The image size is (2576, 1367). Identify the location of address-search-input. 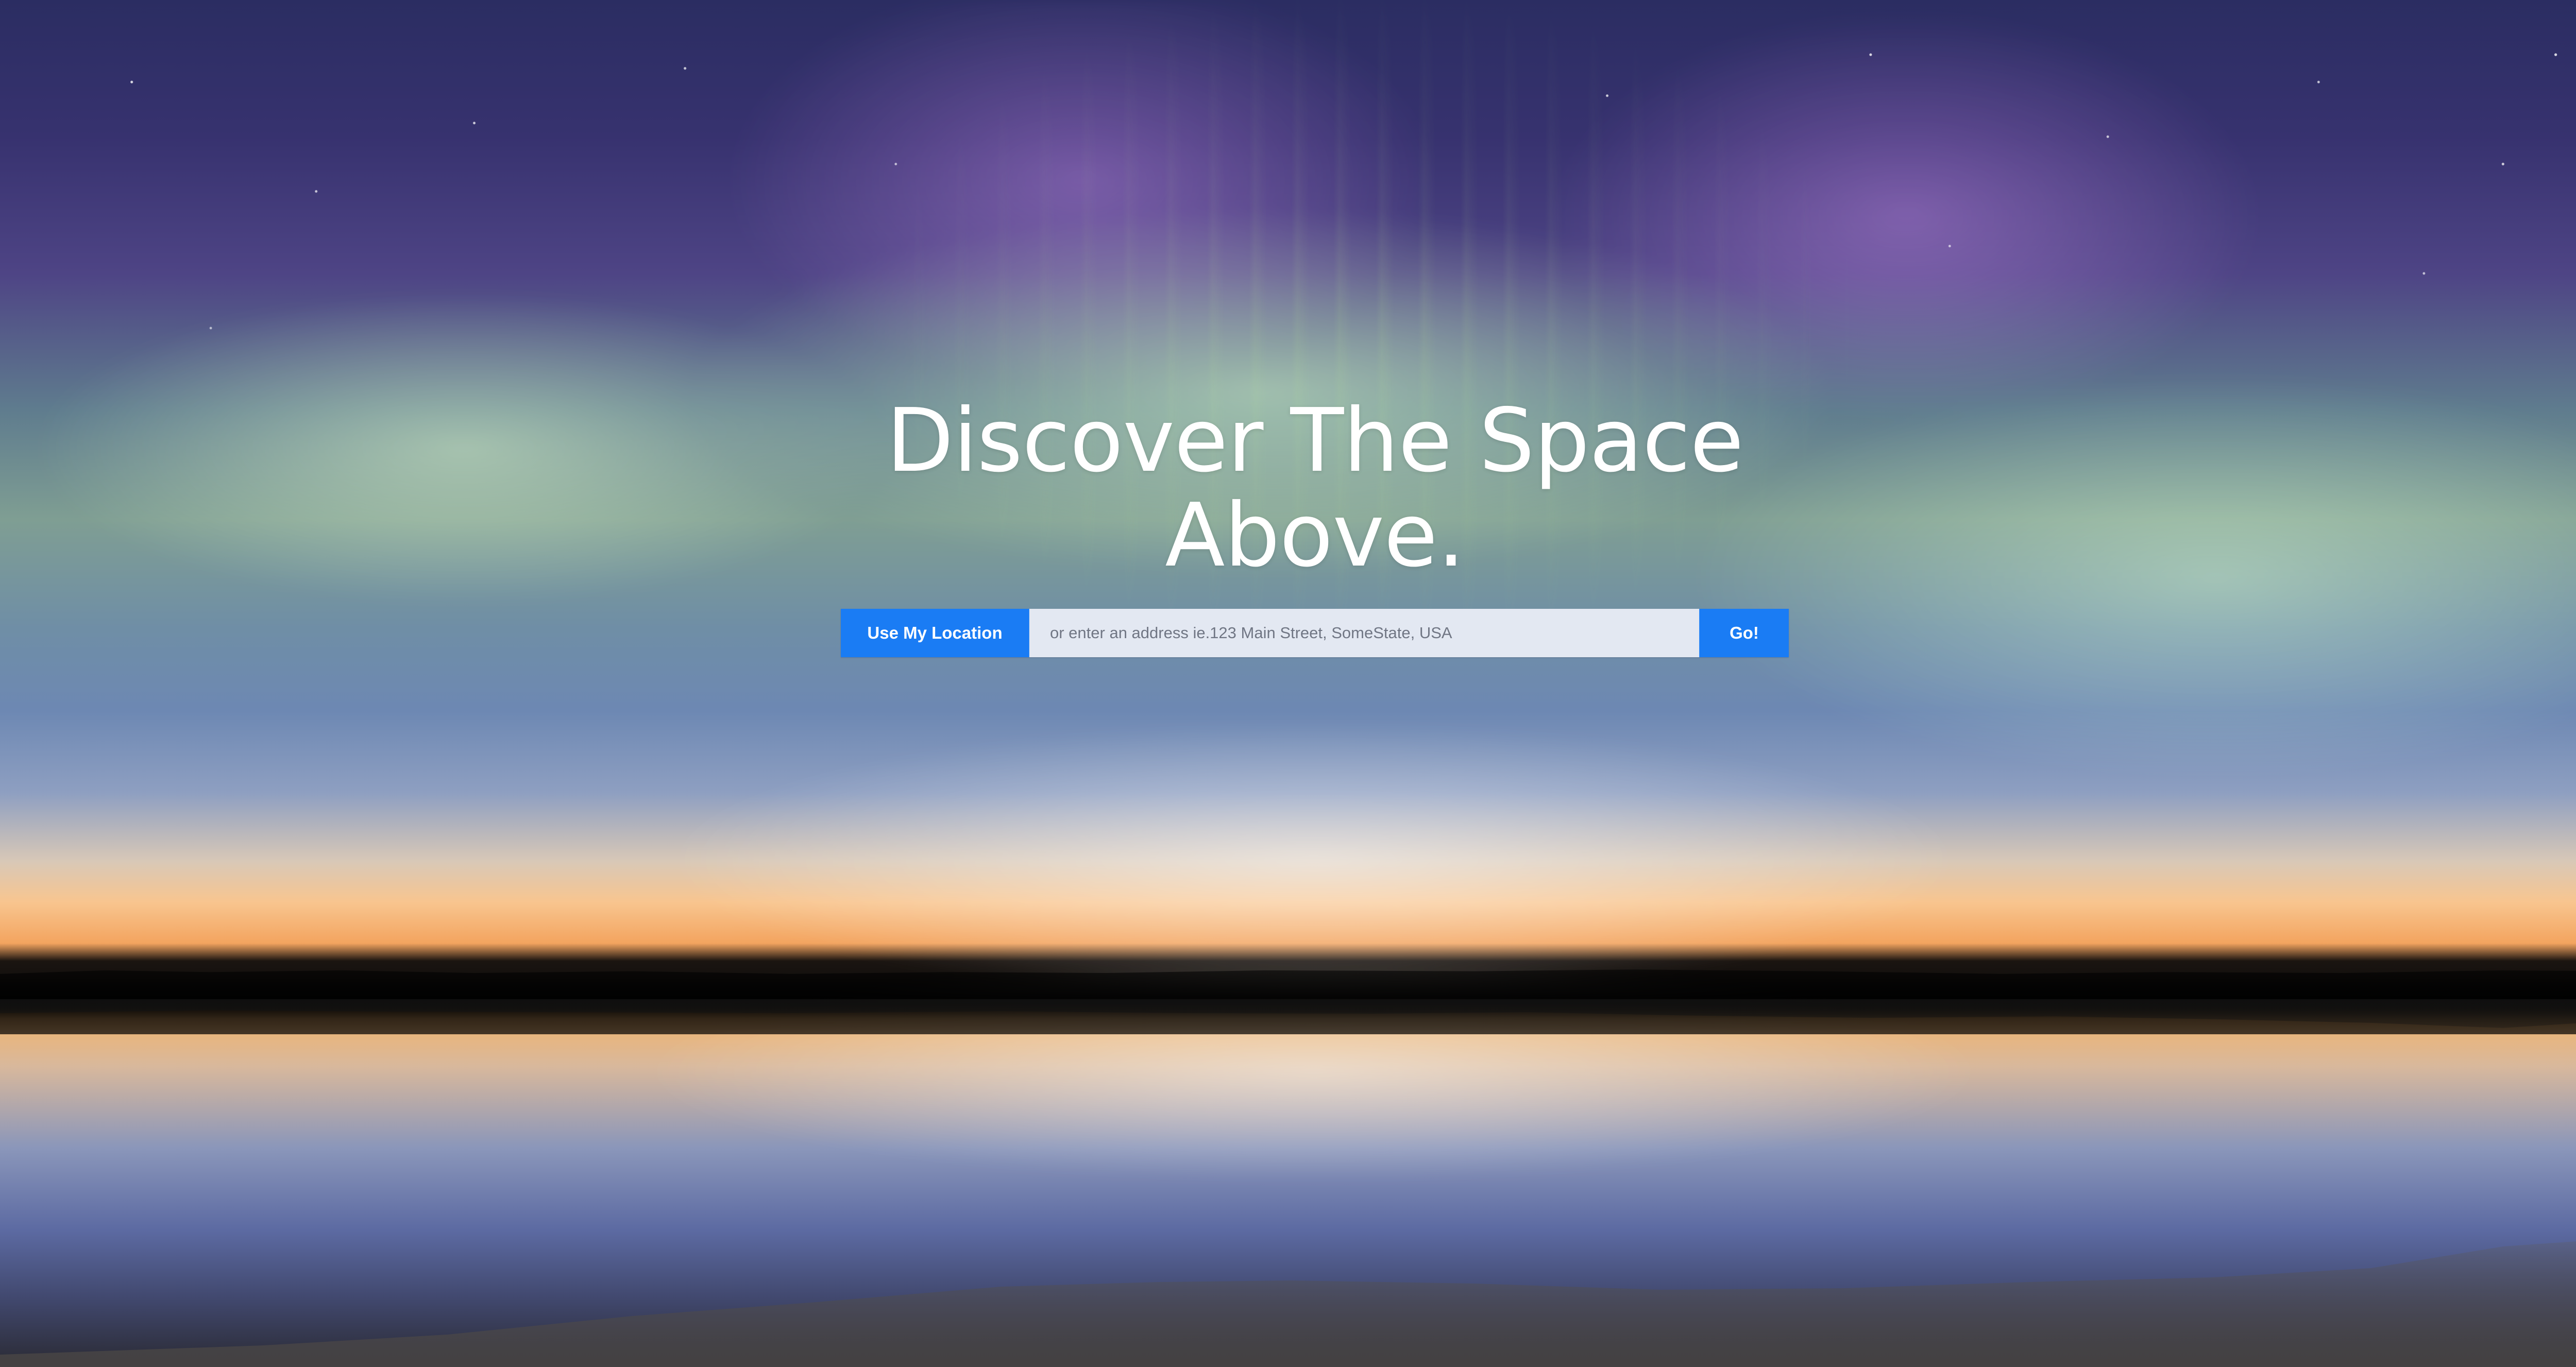
(1364, 633).